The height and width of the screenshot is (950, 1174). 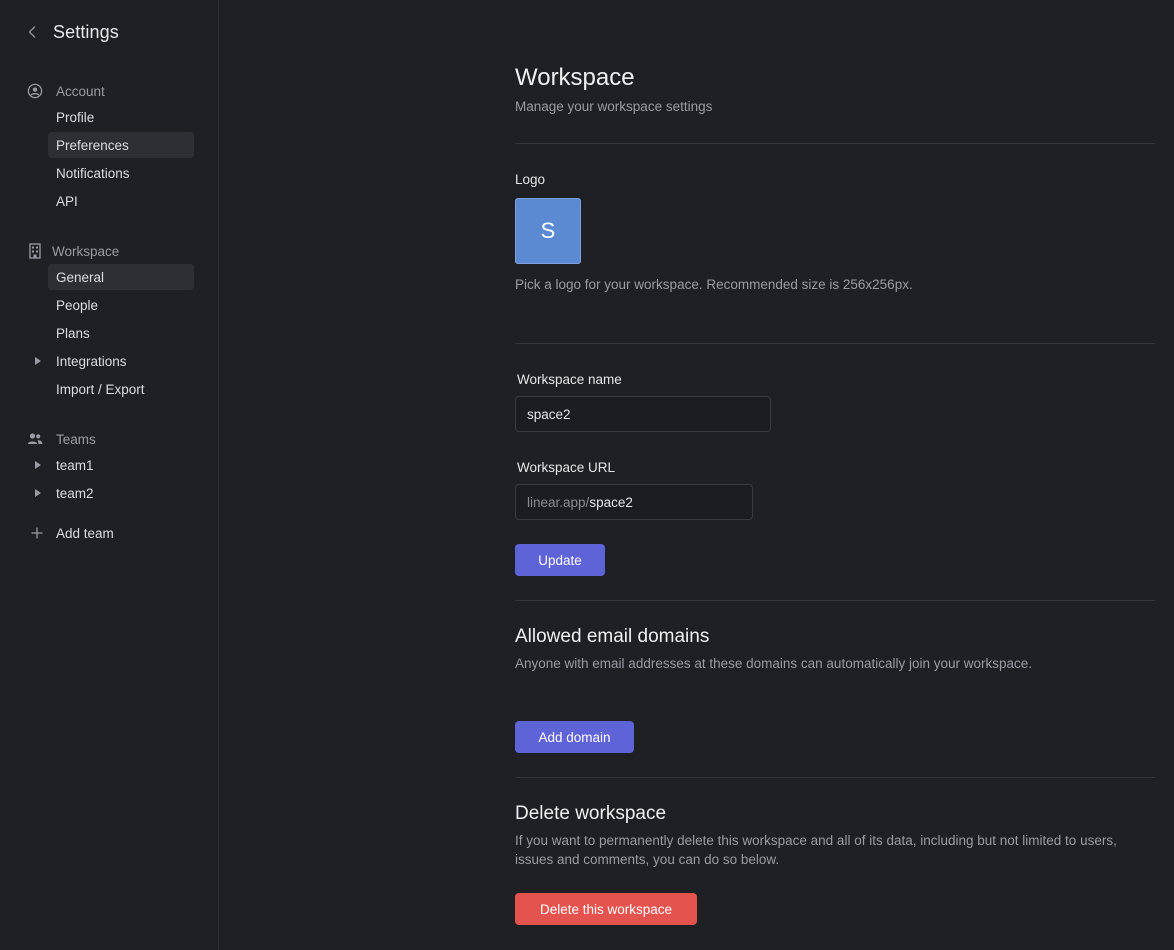 I want to click on add-team-button: Add team, so click(x=72, y=533).